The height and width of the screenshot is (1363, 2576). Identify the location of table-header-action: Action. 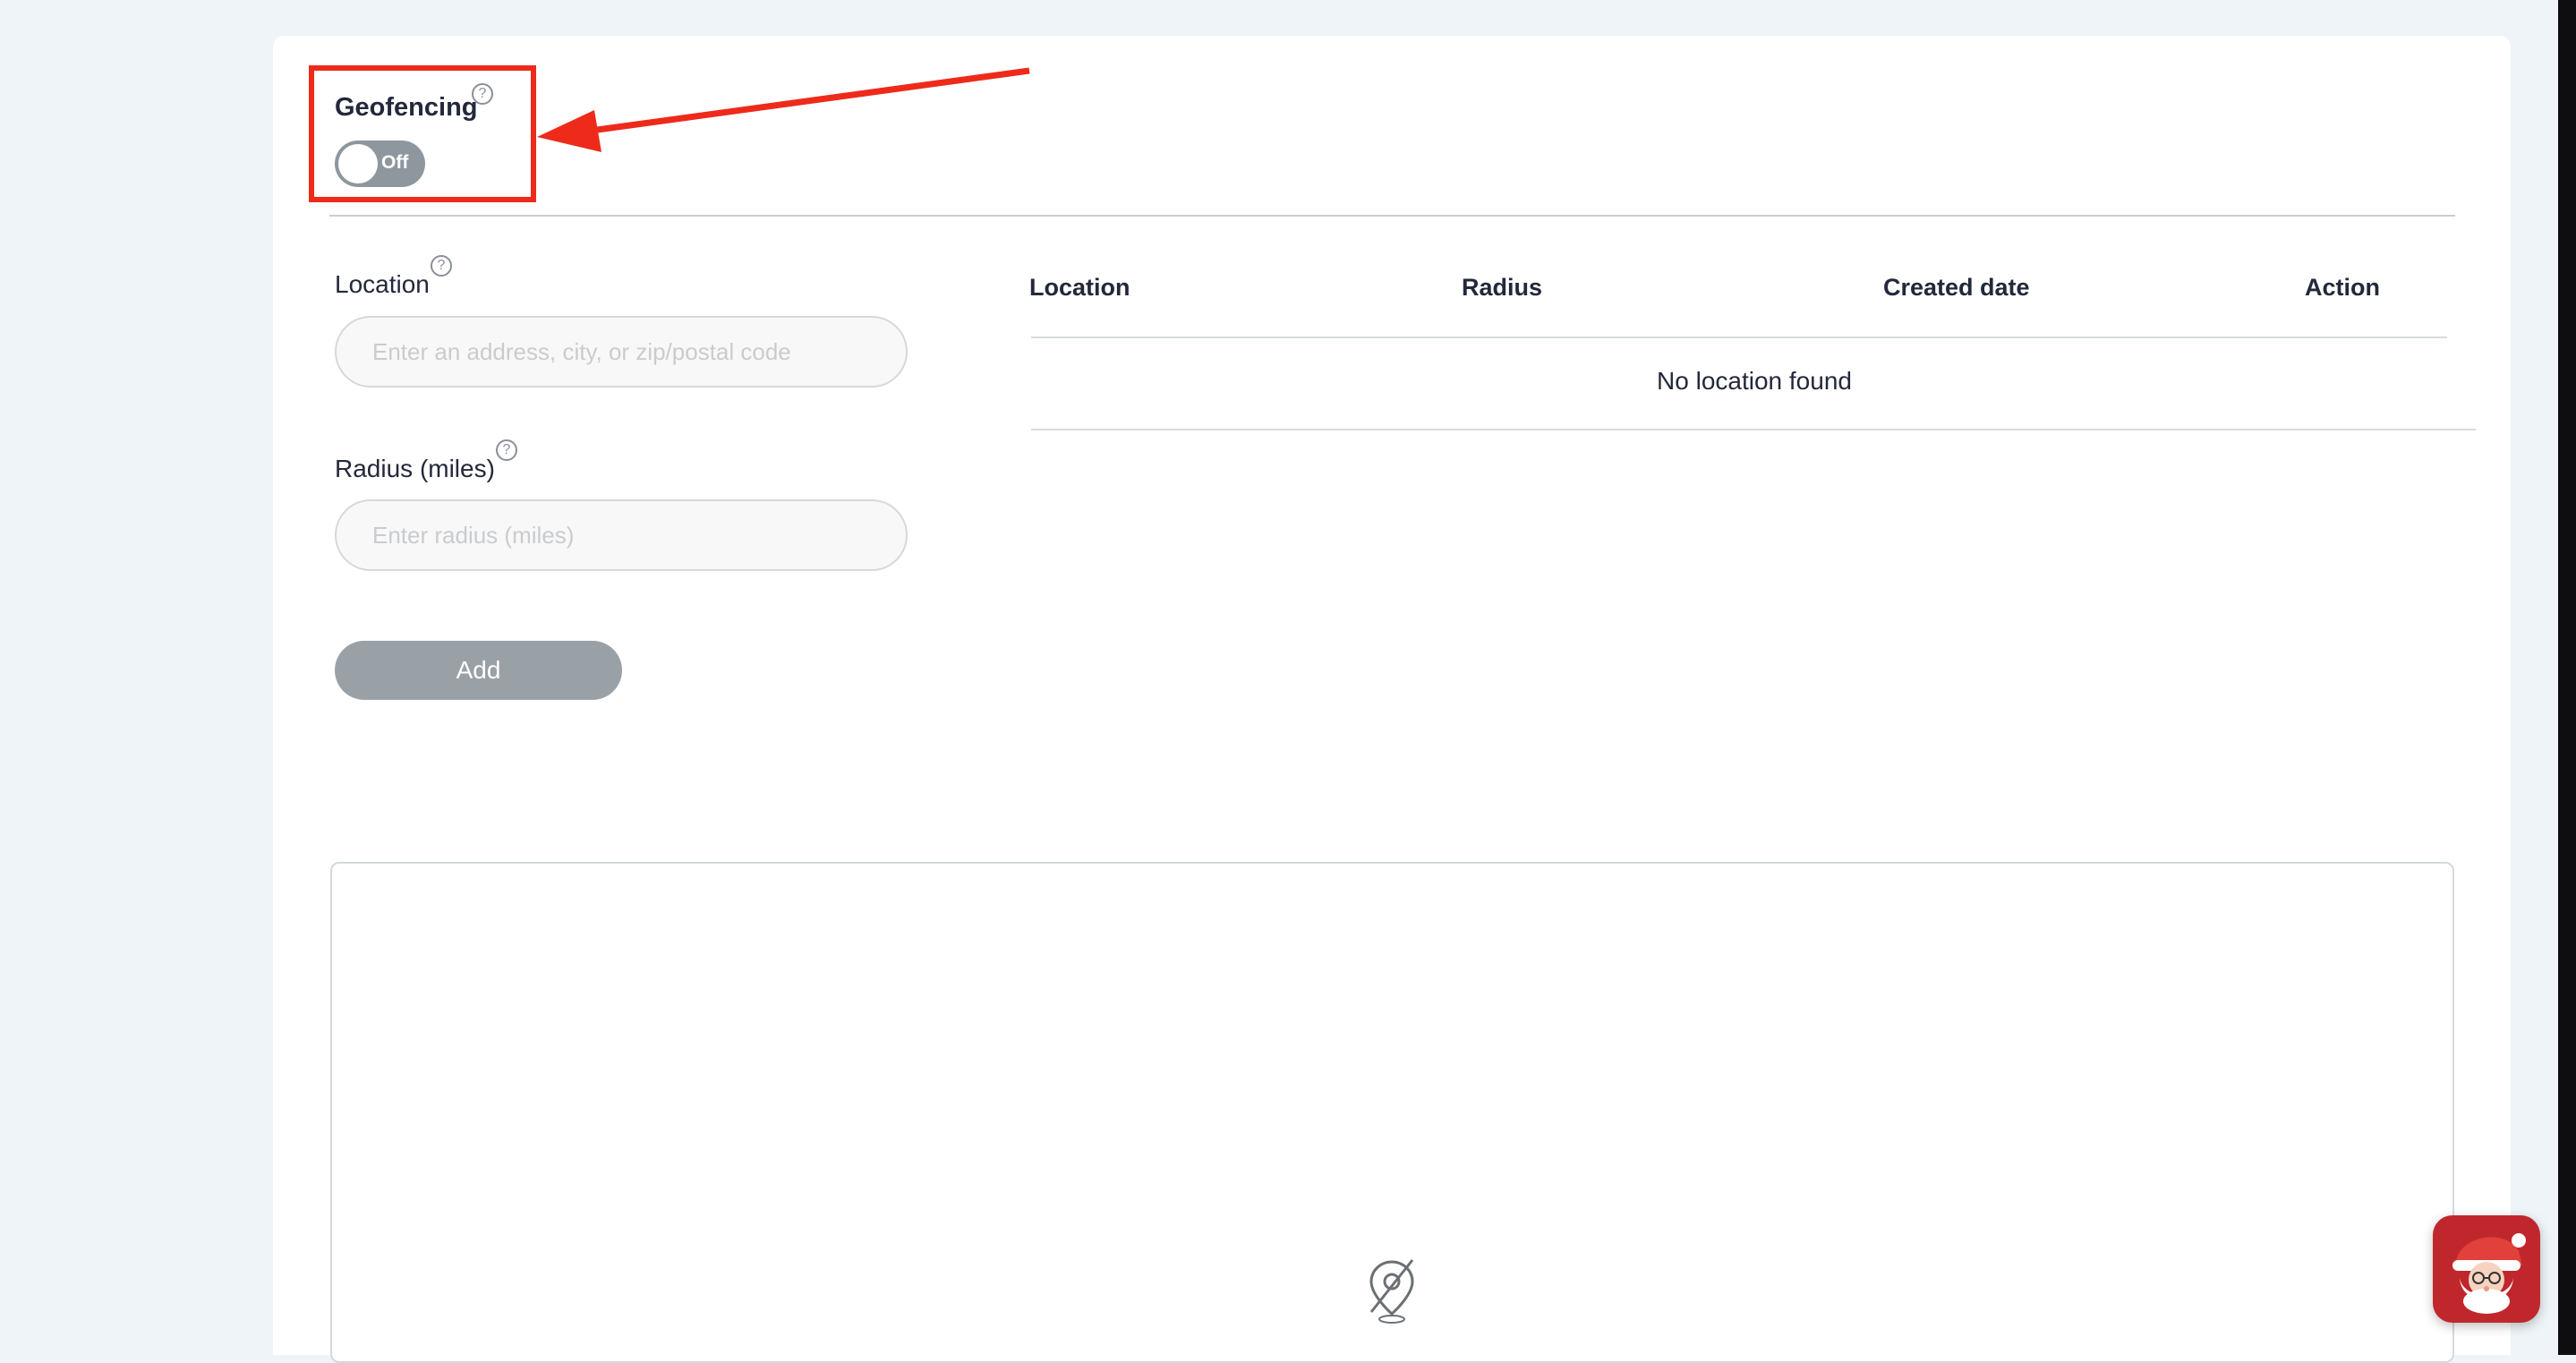
(2342, 287).